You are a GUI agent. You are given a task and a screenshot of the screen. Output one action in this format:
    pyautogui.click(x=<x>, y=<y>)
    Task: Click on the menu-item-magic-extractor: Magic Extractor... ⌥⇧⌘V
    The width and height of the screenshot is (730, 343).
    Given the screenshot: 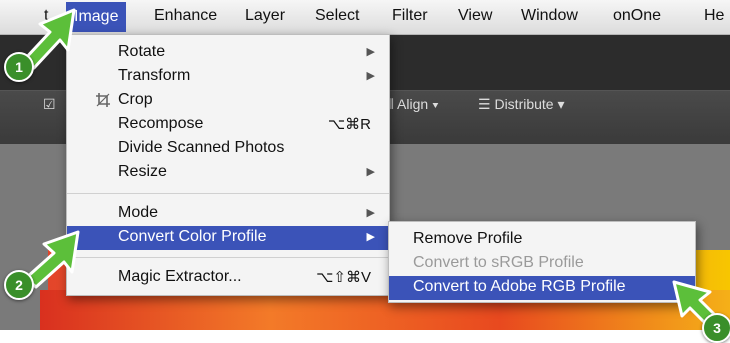 What is the action you would take?
    pyautogui.click(x=228, y=277)
    